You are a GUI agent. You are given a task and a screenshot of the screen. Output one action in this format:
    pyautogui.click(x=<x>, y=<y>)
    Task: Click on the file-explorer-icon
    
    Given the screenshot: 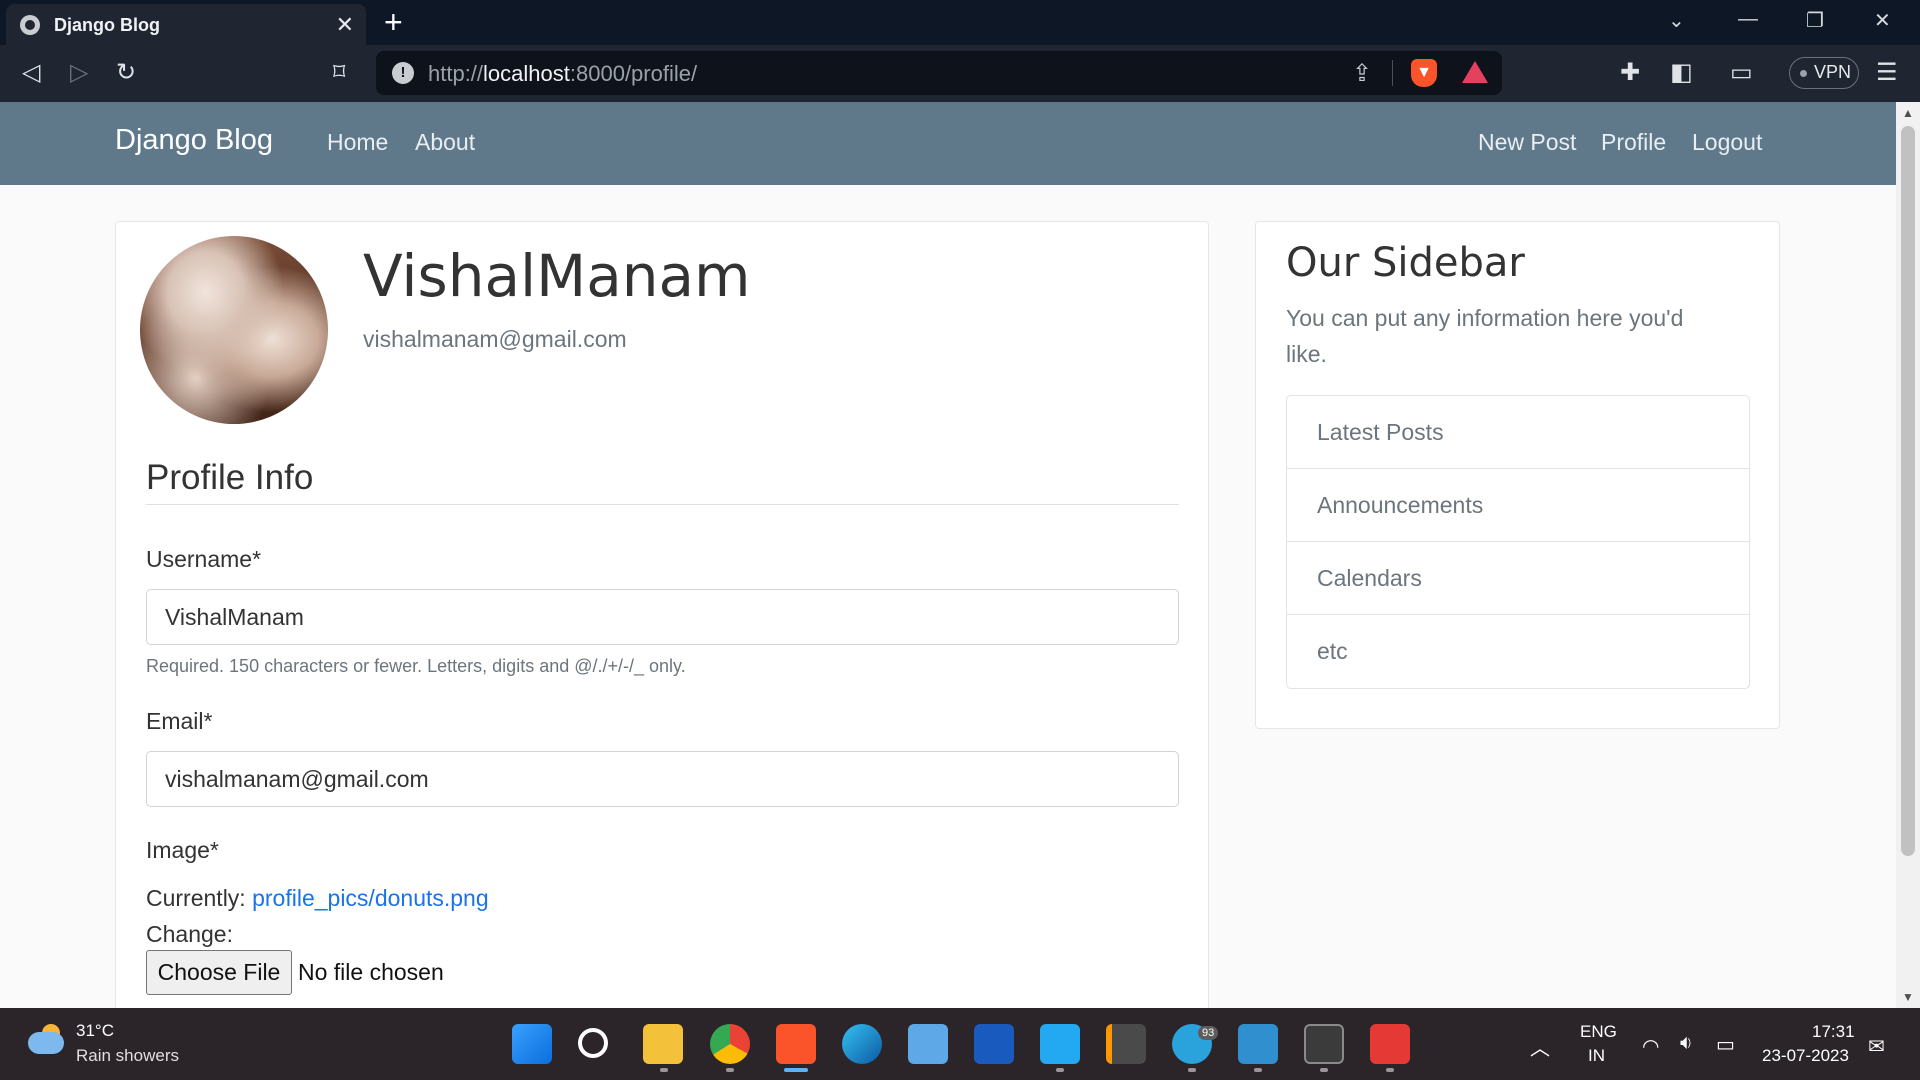 What is the action you would take?
    pyautogui.click(x=663, y=1044)
    